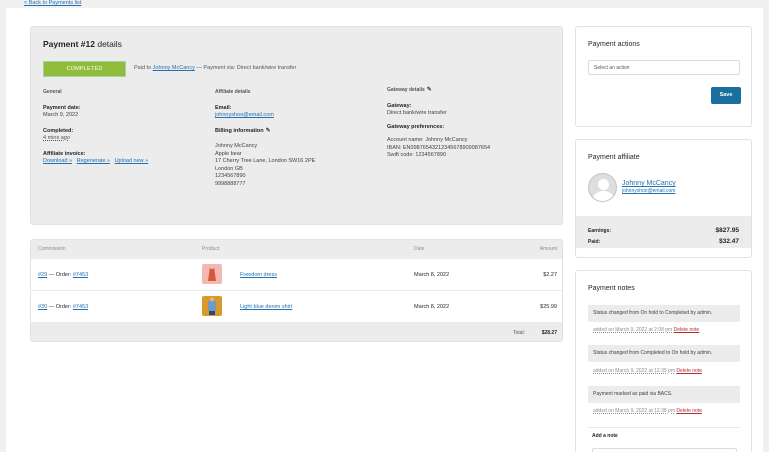  I want to click on table-footer: Total: $28.27, so click(296, 331).